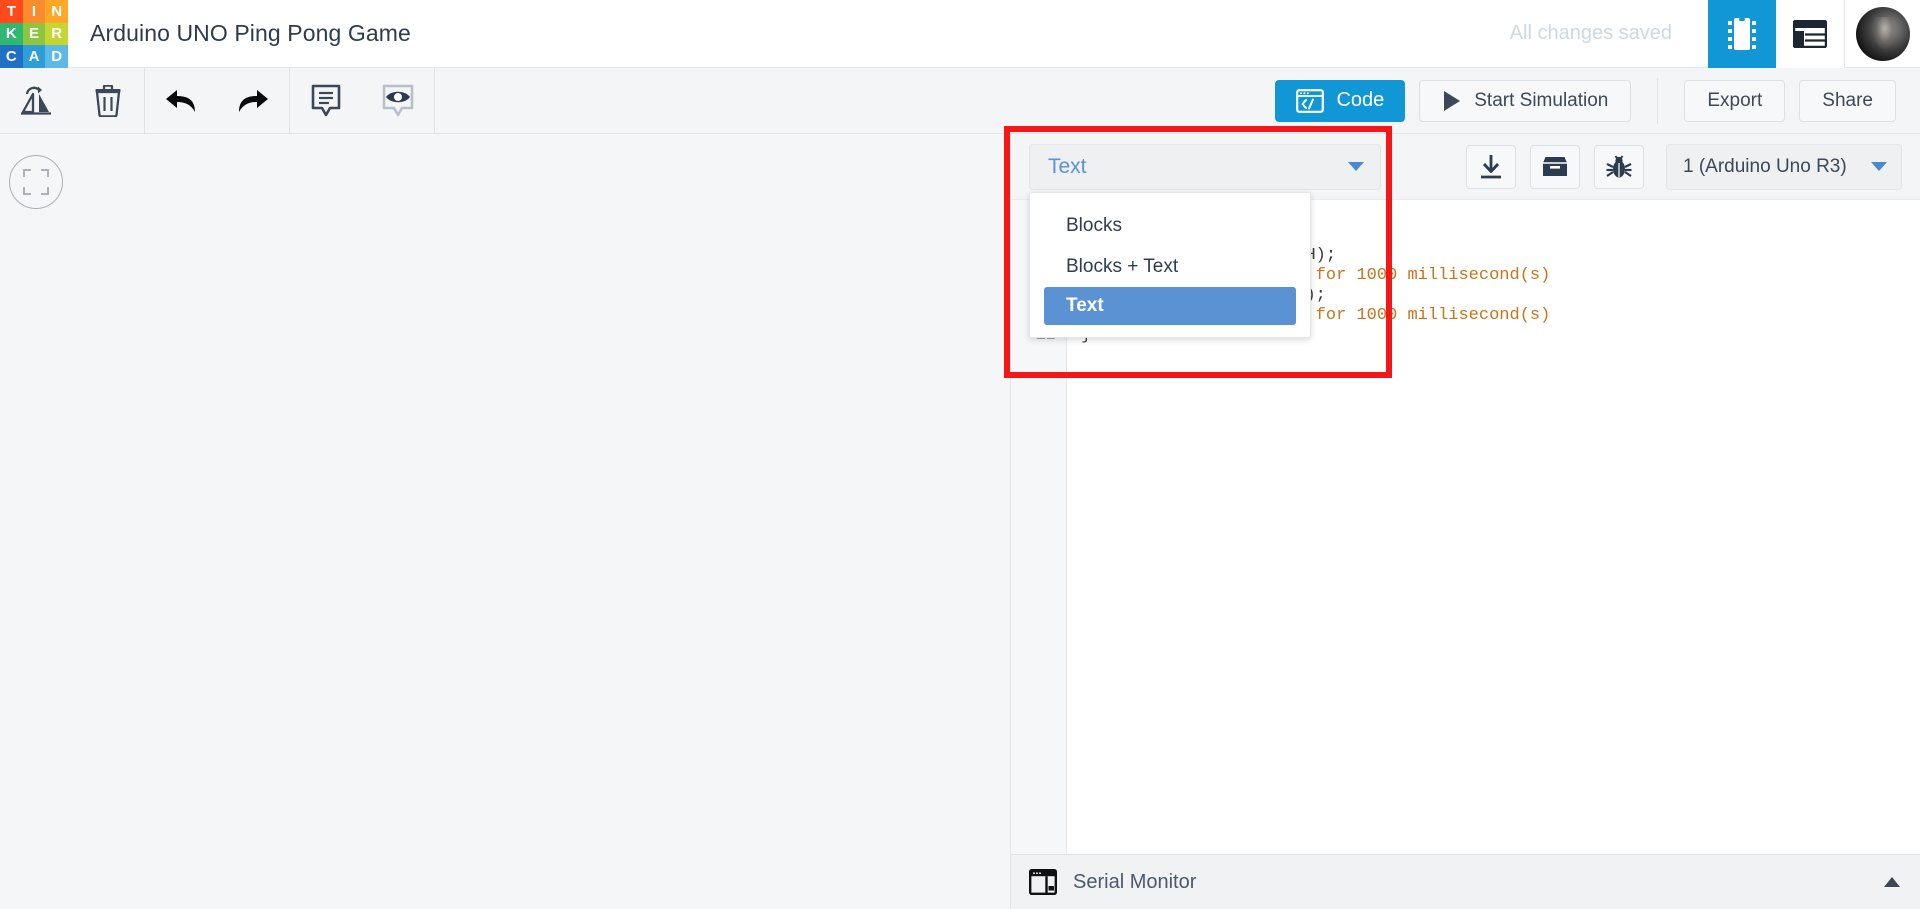  I want to click on download-icon, so click(1491, 167).